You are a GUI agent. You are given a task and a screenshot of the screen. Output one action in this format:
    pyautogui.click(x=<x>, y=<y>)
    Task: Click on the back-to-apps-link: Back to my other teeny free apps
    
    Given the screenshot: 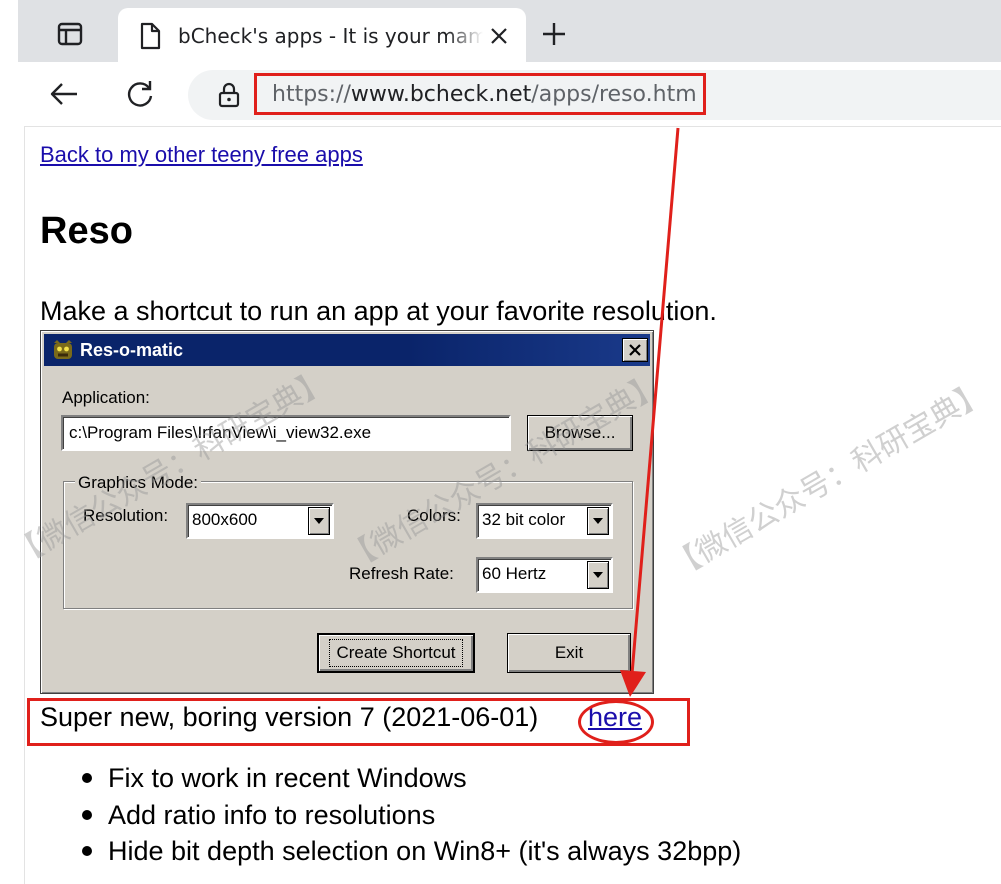 What is the action you would take?
    pyautogui.click(x=201, y=155)
    